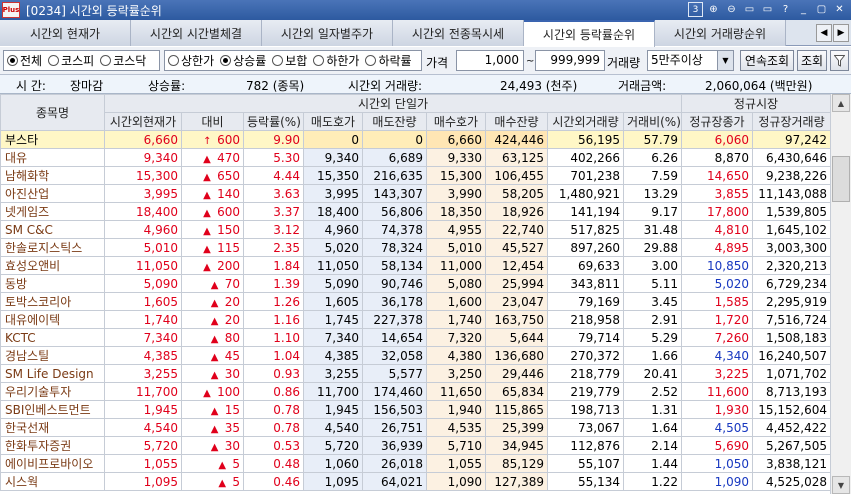  I want to click on change-value: 200, so click(228, 265).